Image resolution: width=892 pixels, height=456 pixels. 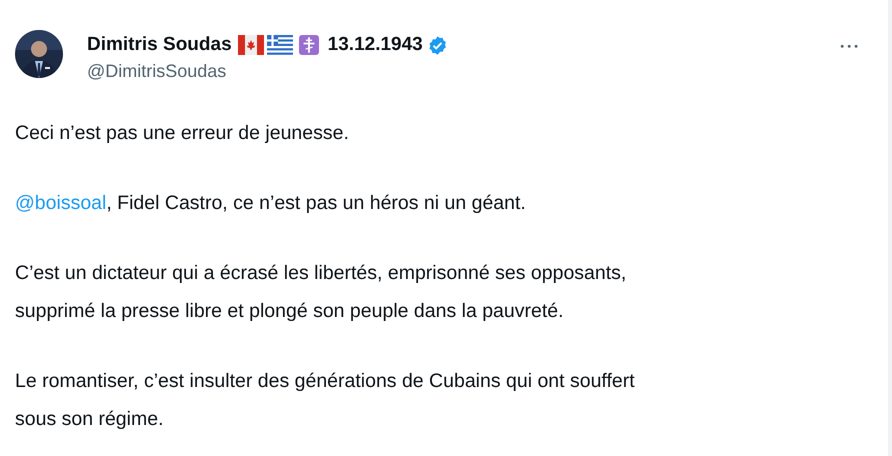 What do you see at coordinates (375, 45) in the screenshot?
I see `date-text: 13.12.1943` at bounding box center [375, 45].